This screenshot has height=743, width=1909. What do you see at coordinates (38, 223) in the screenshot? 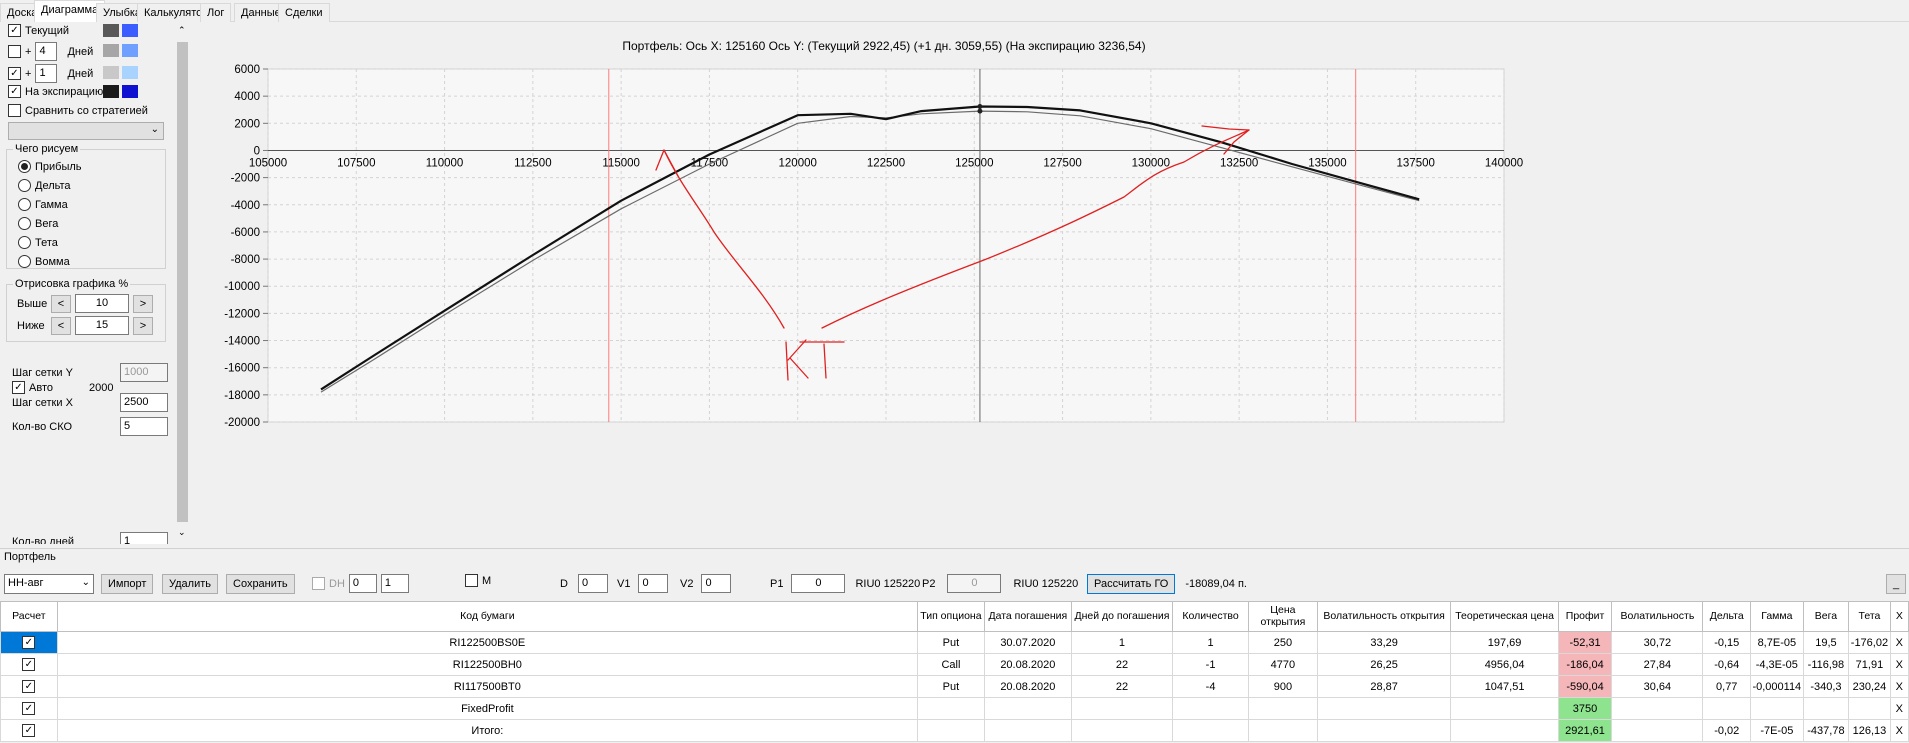
I see `radio-vega: Вега` at bounding box center [38, 223].